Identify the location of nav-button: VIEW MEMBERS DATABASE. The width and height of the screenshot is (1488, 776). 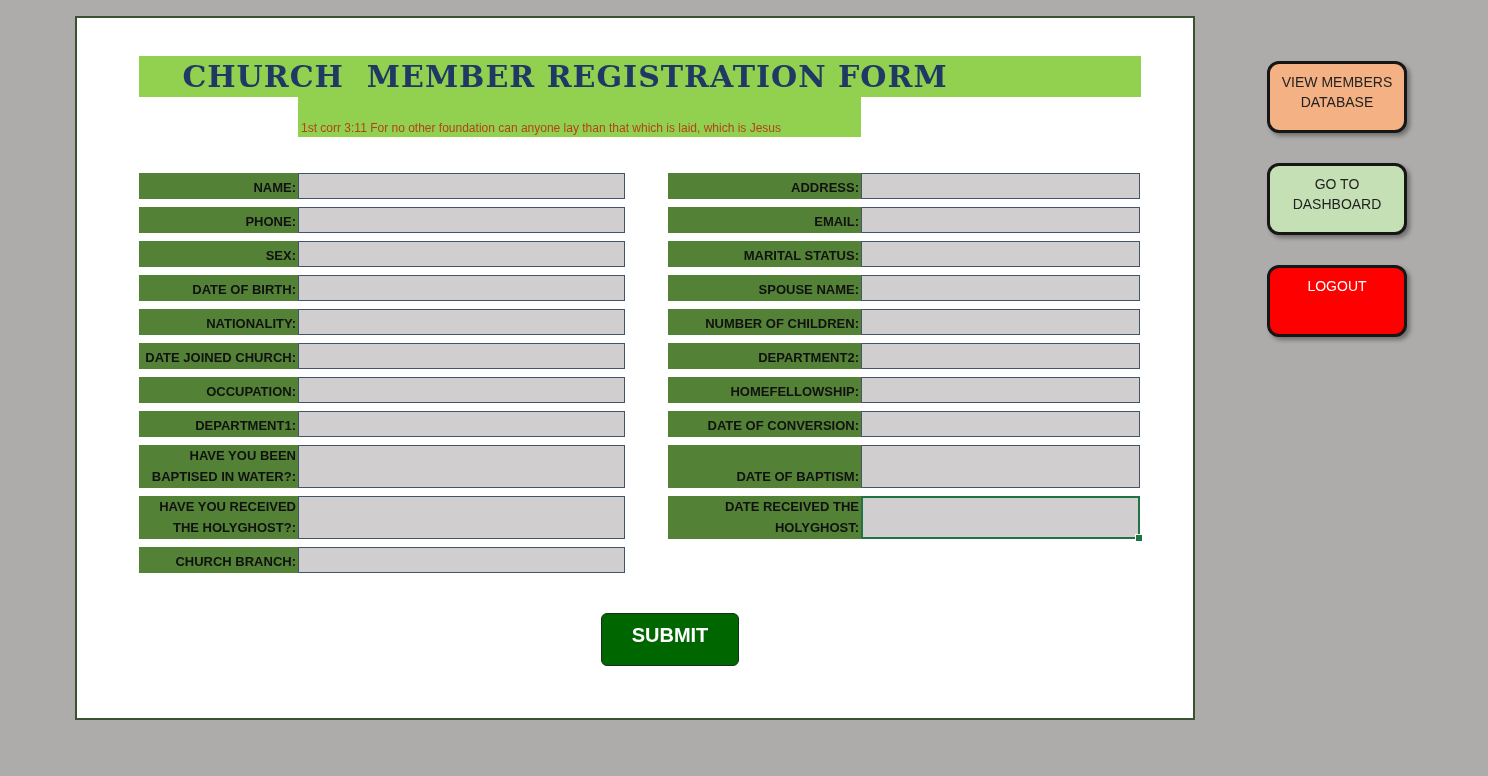
(1337, 97).